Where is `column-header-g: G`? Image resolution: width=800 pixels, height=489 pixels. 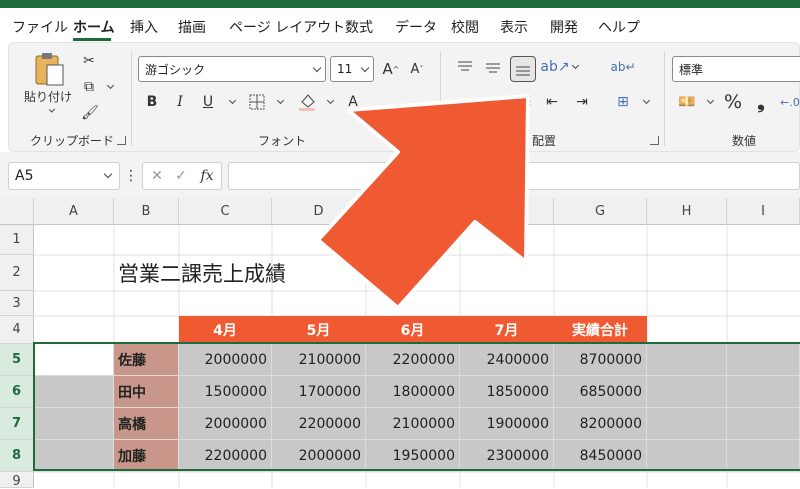
column-header-g: G is located at coordinates (600, 211).